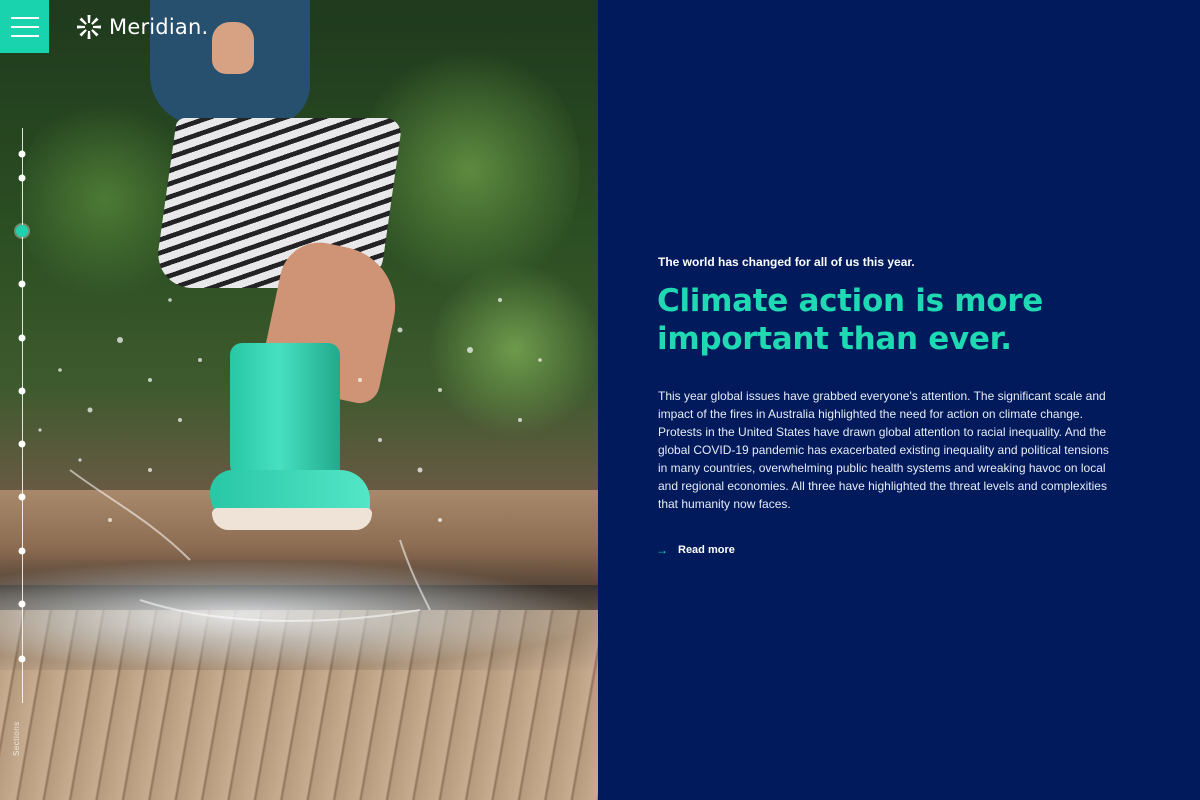  I want to click on section-nav-label: Sections, so click(16, 738).